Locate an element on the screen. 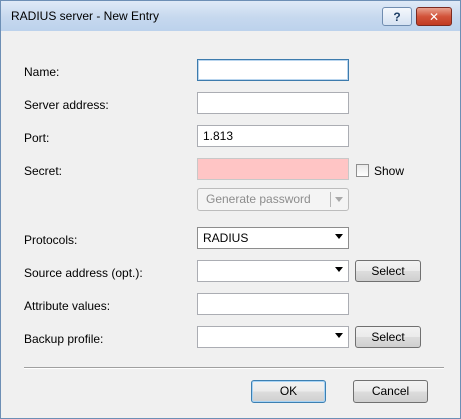 Image resolution: width=461 pixels, height=419 pixels. backup-profile-select-button: Select is located at coordinates (388, 337).